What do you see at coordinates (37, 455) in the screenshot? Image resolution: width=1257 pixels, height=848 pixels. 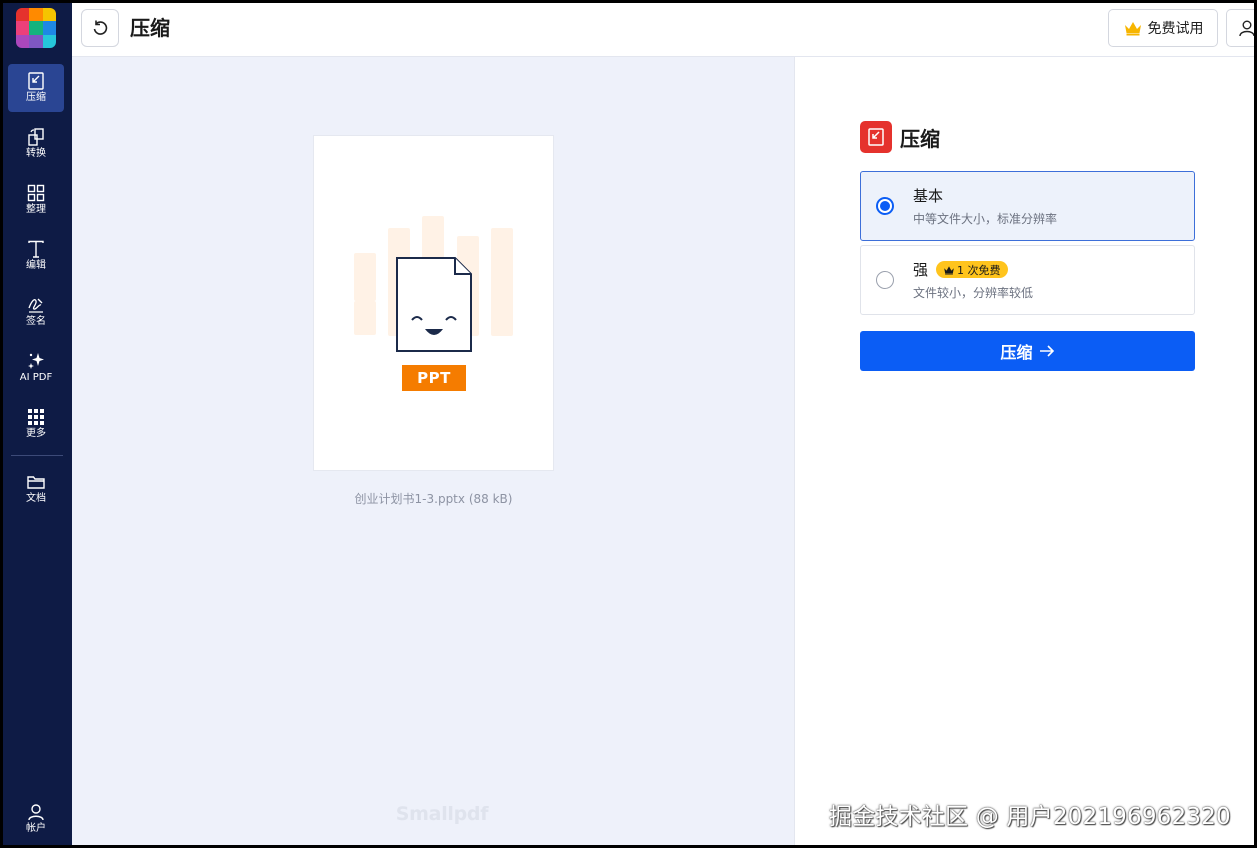 I see `sidebar-divider` at bounding box center [37, 455].